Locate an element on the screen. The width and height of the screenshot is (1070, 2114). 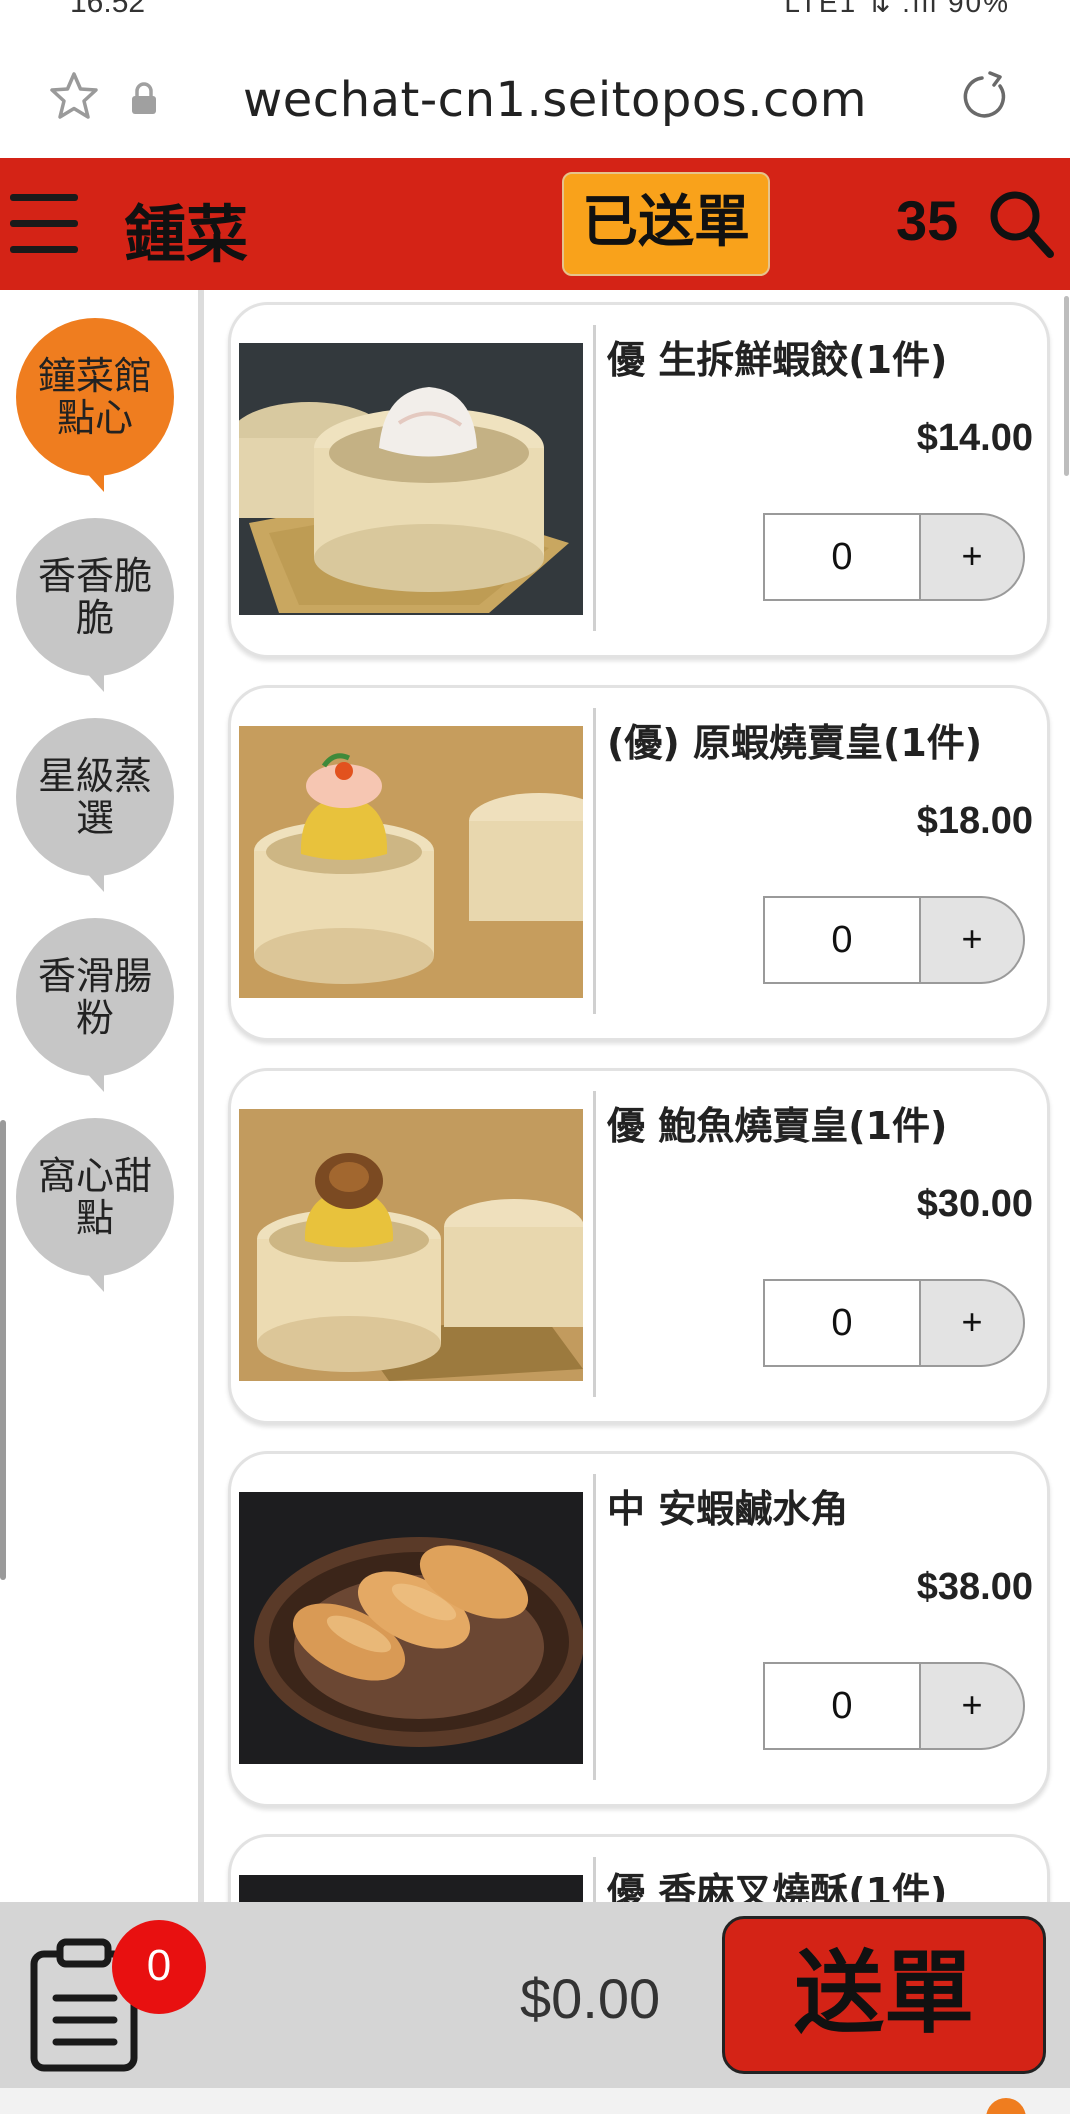
item-name: 優 鮑魚燒賣皇(1件) is located at coordinates (777, 1126).